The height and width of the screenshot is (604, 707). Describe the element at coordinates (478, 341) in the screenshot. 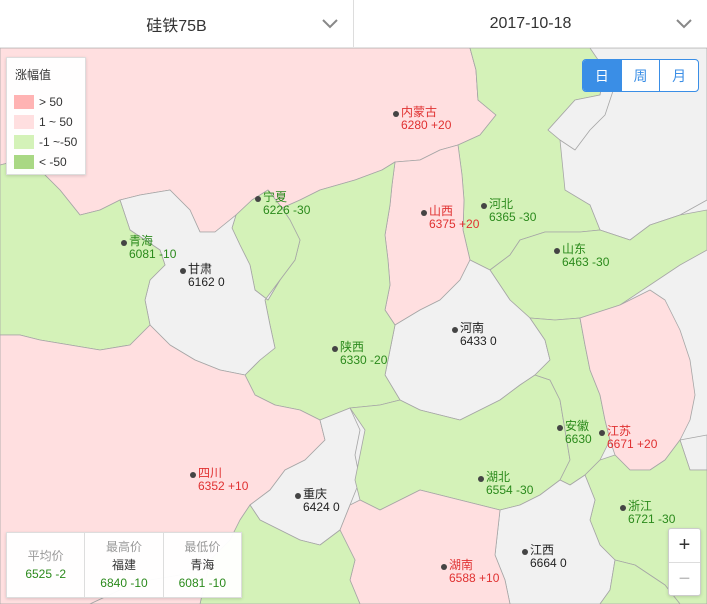

I see `province-price: 6433 0` at that location.